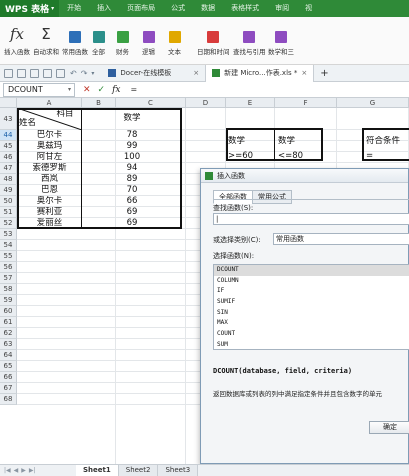 The image size is (409, 476). What do you see at coordinates (141, 8) in the screenshot?
I see `menu-tab: 页面布局` at bounding box center [141, 8].